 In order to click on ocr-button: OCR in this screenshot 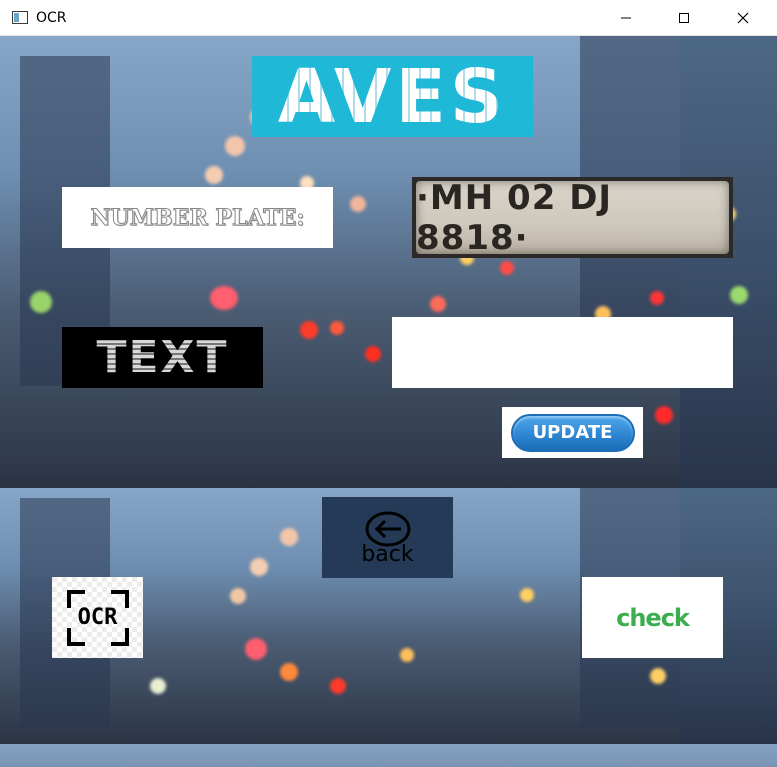, I will do `click(97, 617)`.